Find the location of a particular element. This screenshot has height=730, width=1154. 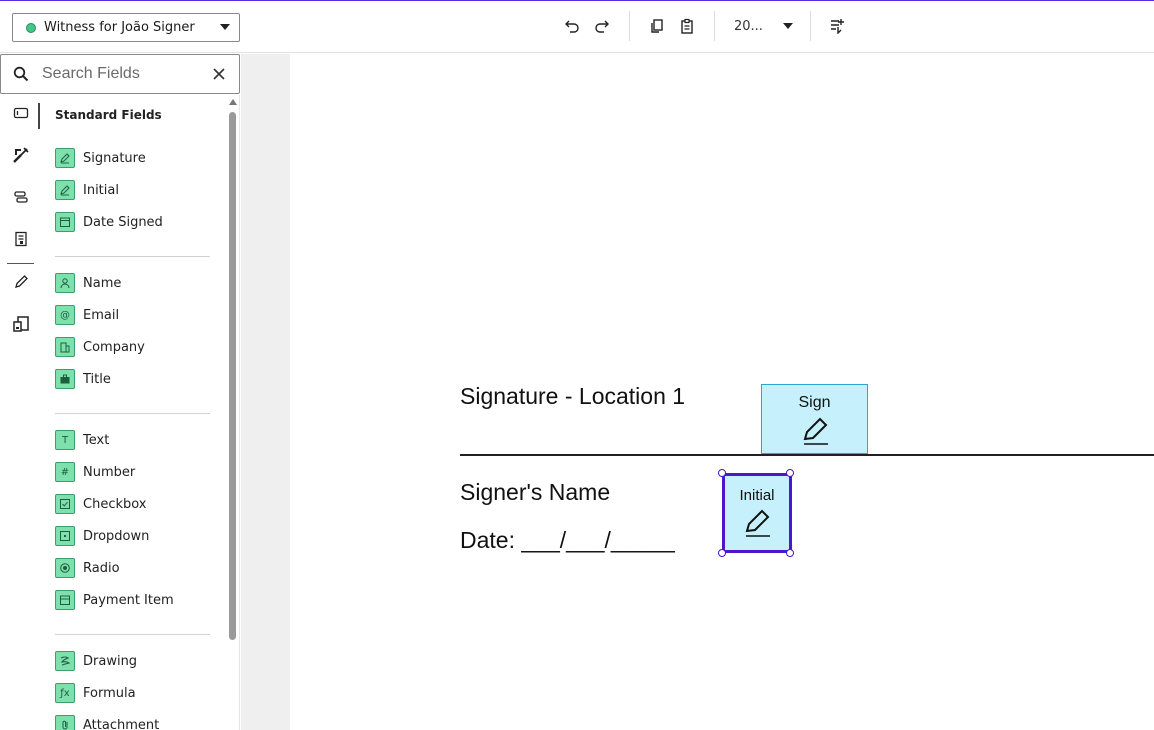

paperclip-icon is located at coordinates (65, 722).